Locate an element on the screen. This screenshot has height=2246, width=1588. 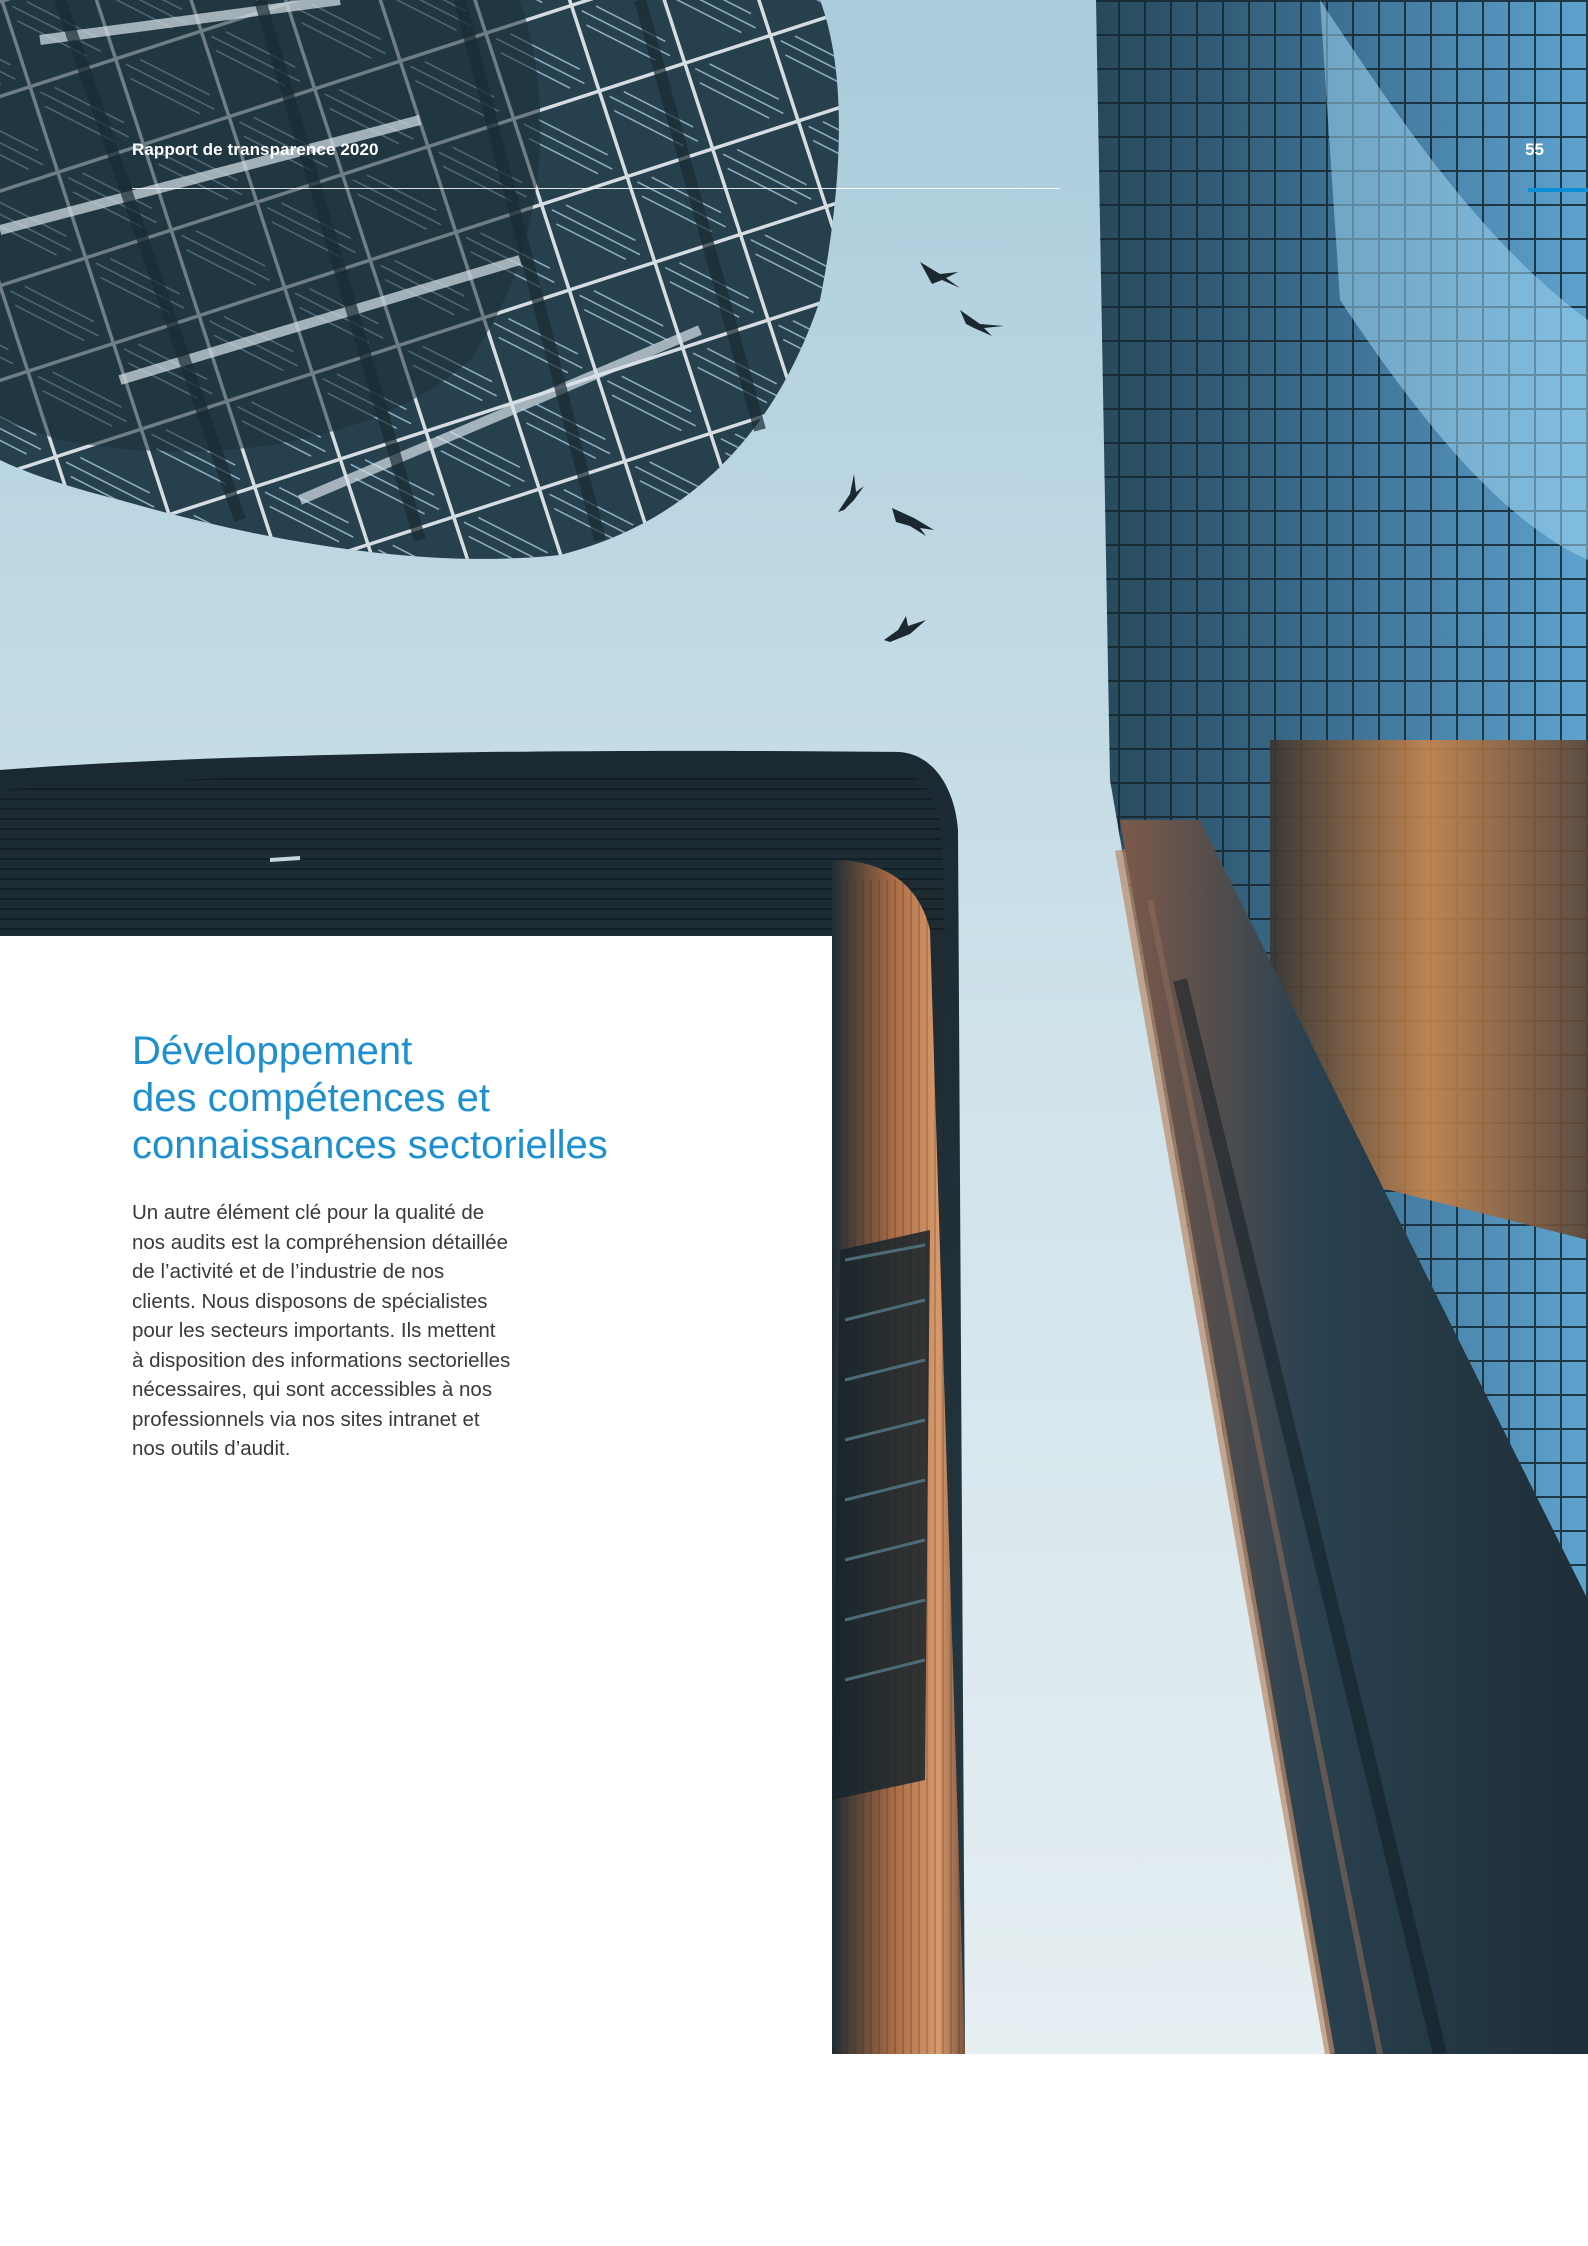
section-title-line: des compétences et is located at coordinates (311, 1098).